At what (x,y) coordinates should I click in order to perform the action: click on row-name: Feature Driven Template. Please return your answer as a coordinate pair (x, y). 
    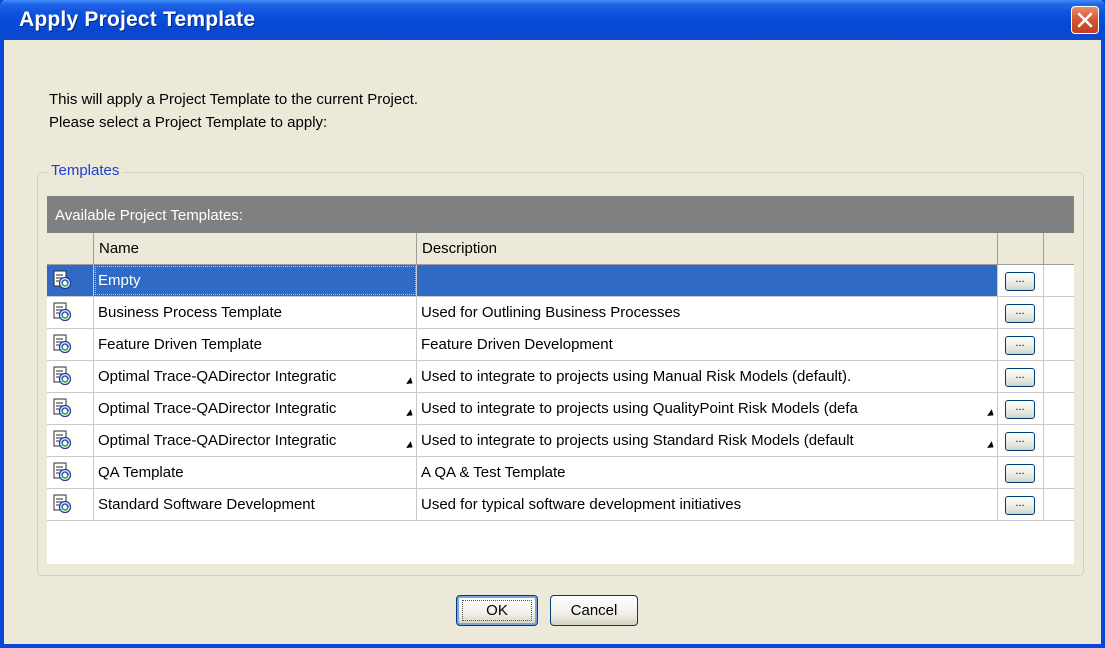
    Looking at the image, I should click on (255, 344).